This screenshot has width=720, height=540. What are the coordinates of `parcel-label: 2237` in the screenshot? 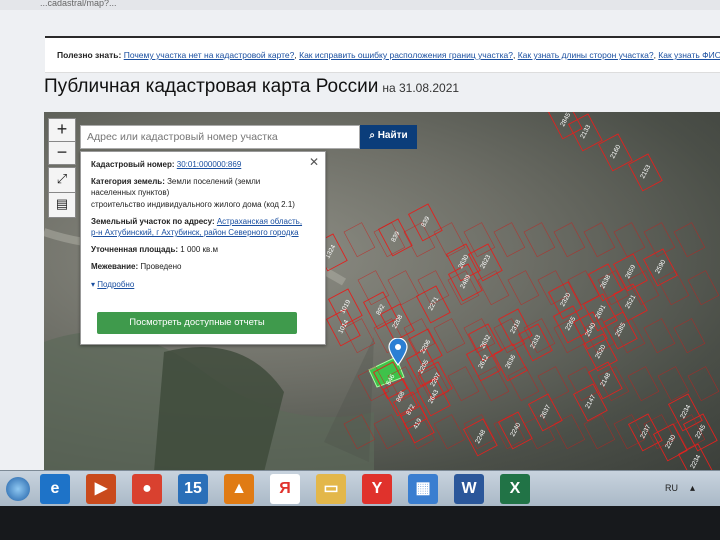 It's located at (645, 431).